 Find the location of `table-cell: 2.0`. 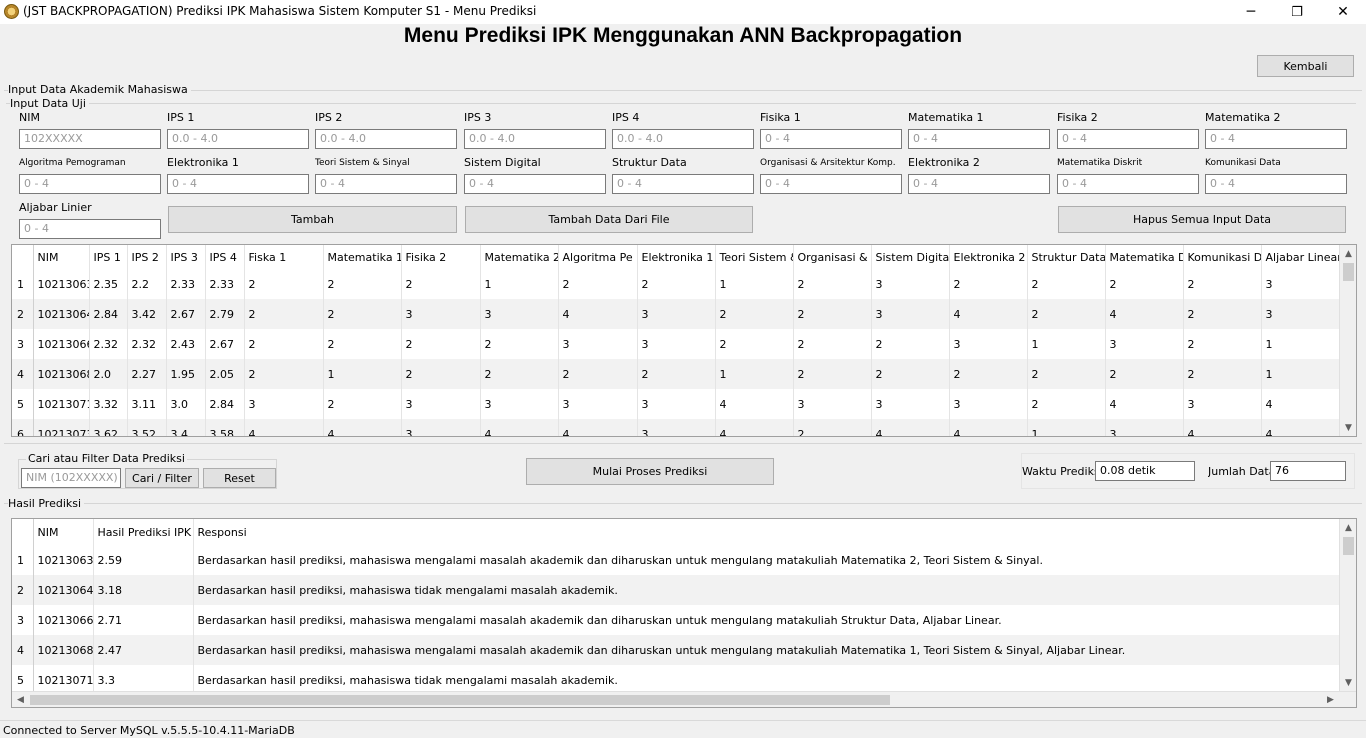

table-cell: 2.0 is located at coordinates (108, 374).